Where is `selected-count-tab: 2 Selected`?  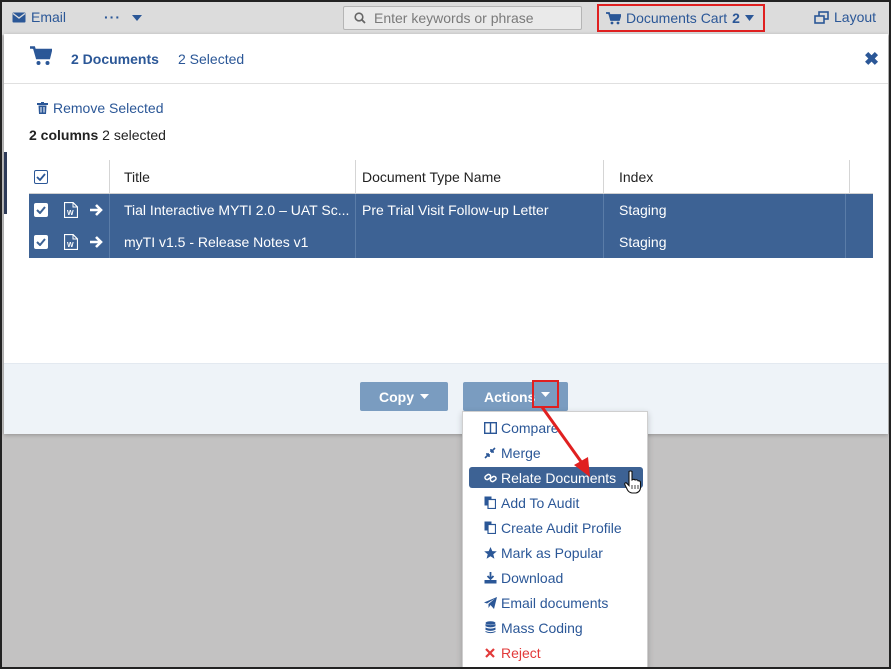 selected-count-tab: 2 Selected is located at coordinates (211, 59).